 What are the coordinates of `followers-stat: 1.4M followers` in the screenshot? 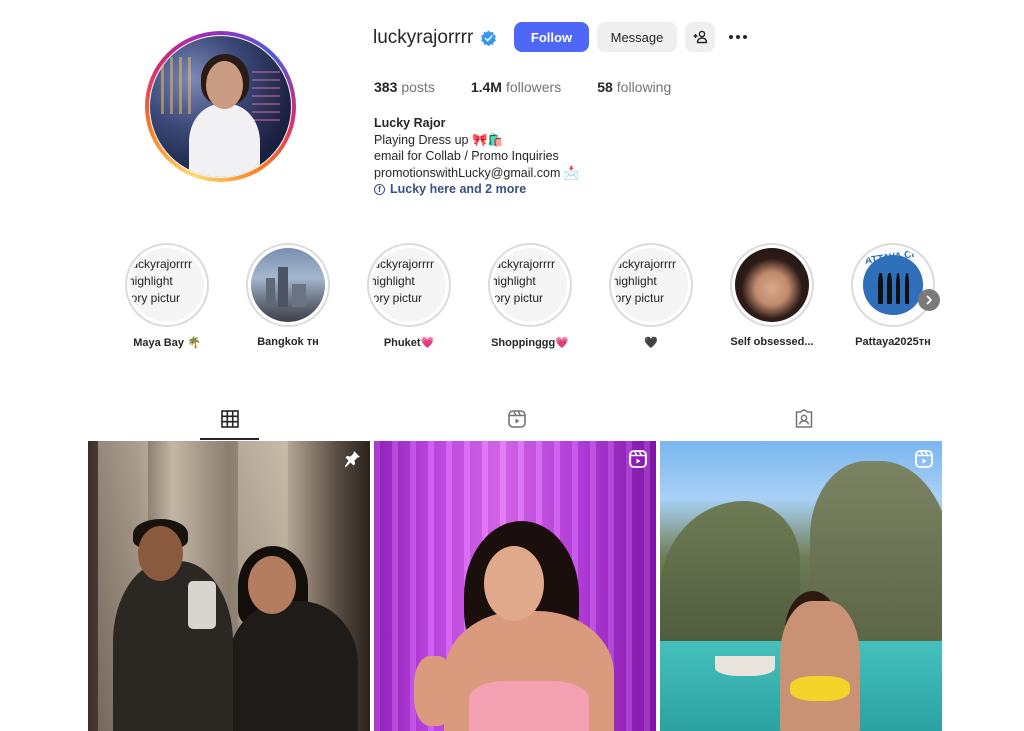 It's located at (516, 87).